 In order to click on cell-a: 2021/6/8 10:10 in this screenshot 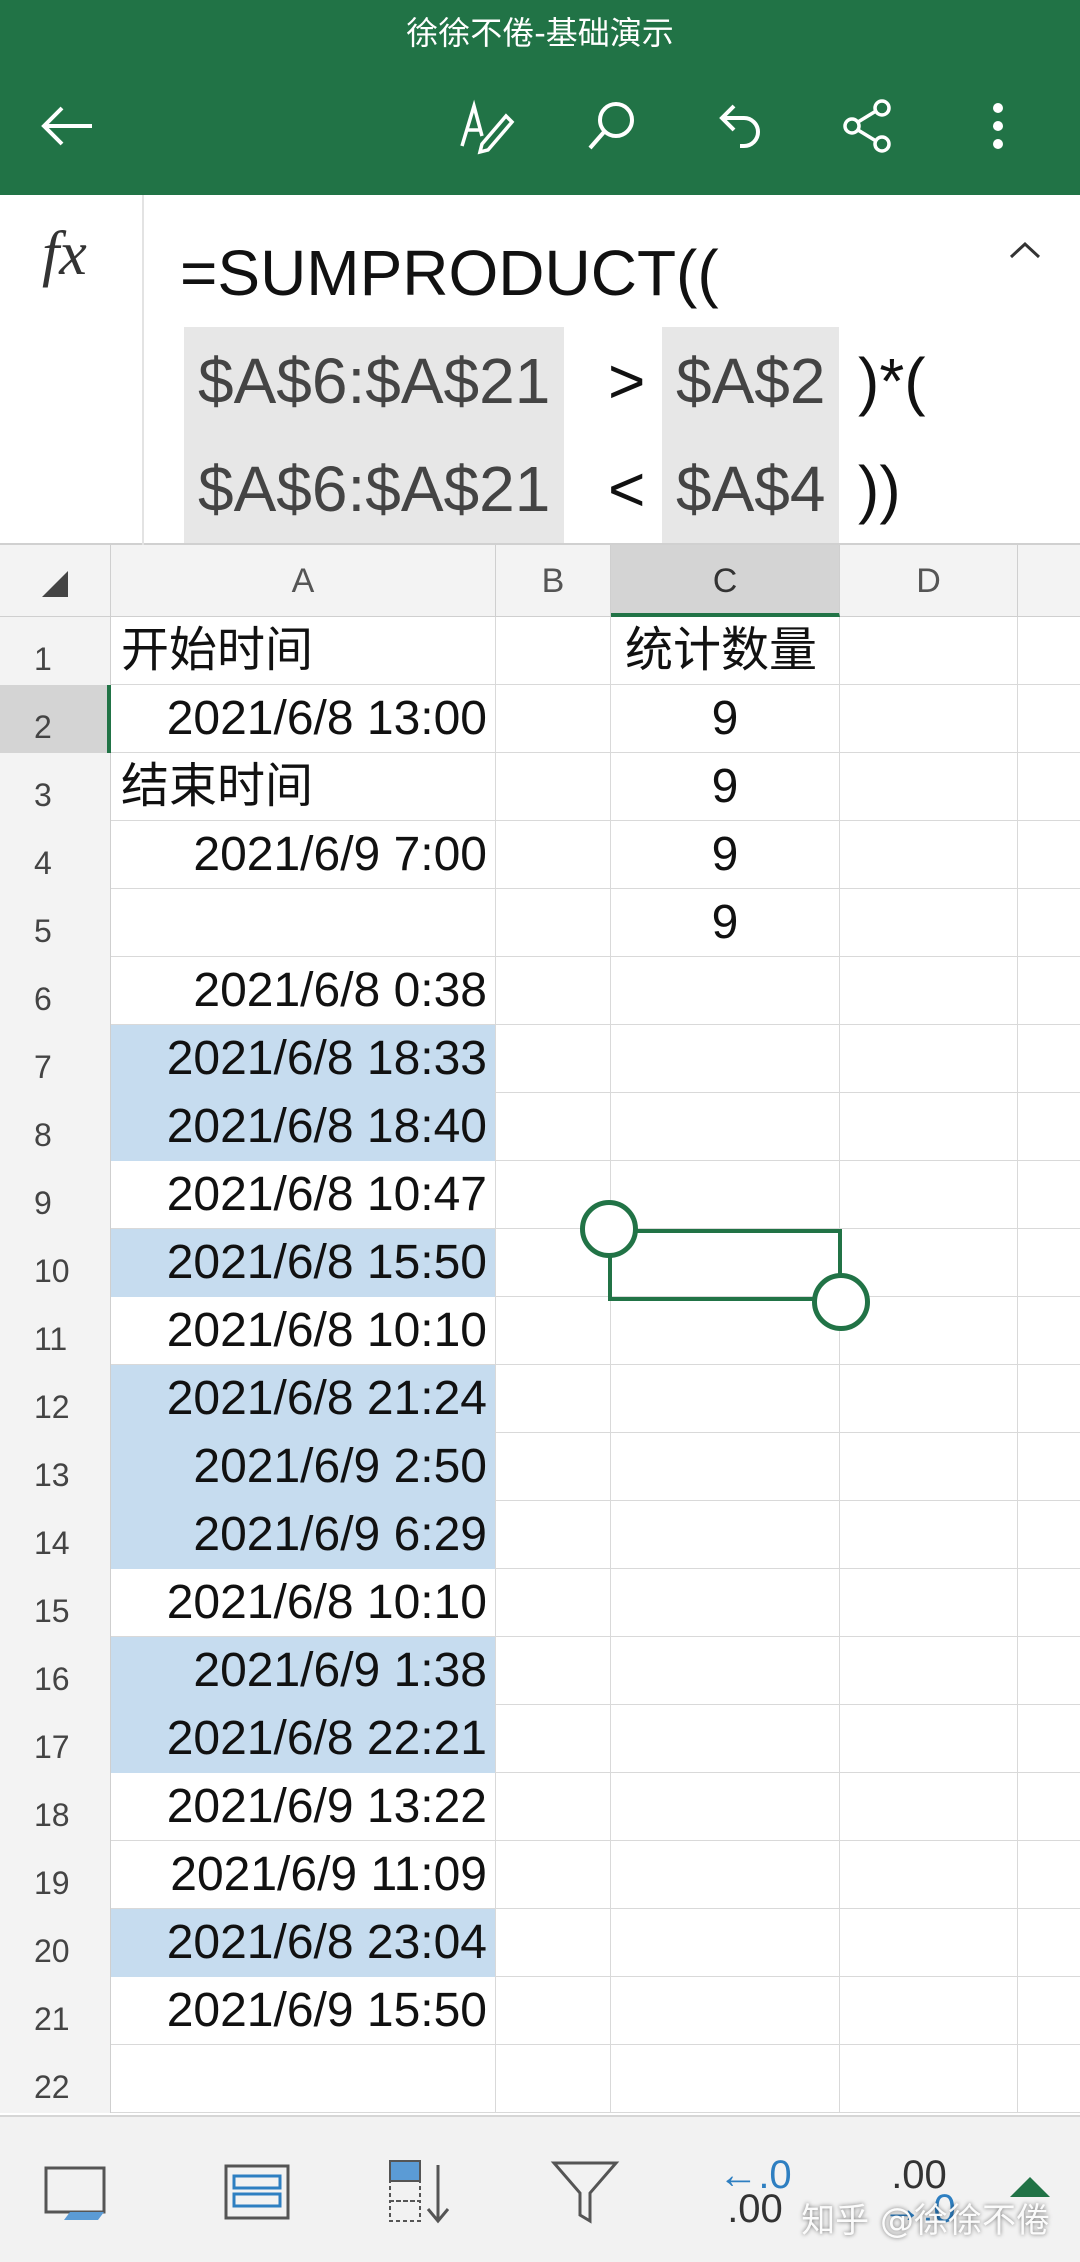, I will do `click(303, 1603)`.